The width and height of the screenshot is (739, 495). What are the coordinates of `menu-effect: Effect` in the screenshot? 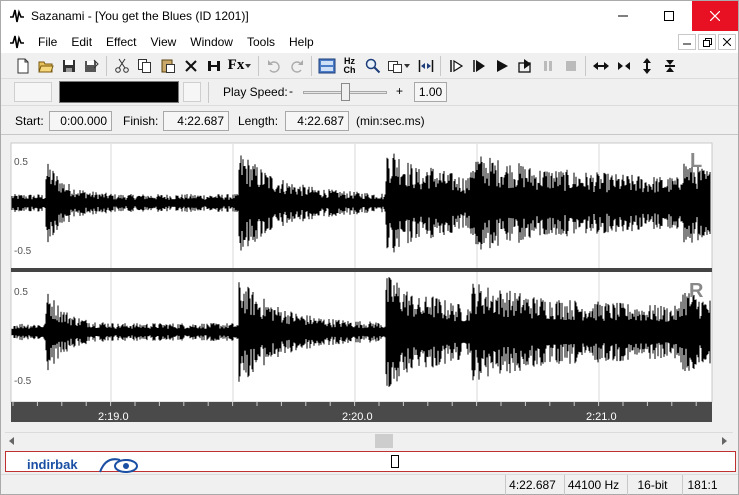 It's located at (121, 42).